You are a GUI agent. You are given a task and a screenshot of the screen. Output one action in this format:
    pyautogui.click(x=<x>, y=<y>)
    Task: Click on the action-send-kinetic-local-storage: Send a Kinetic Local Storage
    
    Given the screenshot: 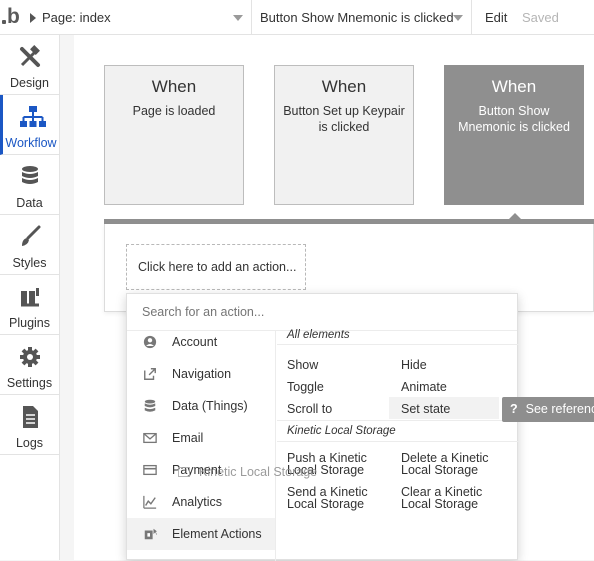 What is the action you would take?
    pyautogui.click(x=337, y=498)
    